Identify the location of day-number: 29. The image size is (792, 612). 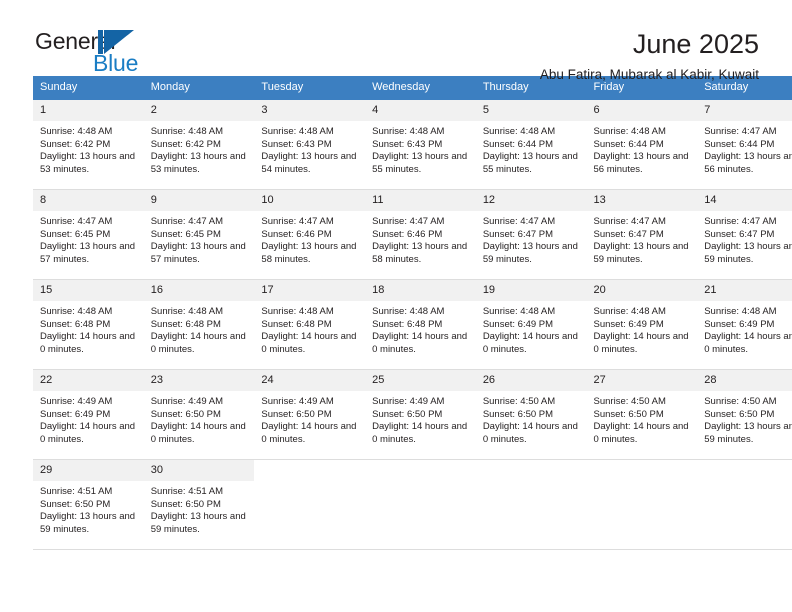
(88, 470).